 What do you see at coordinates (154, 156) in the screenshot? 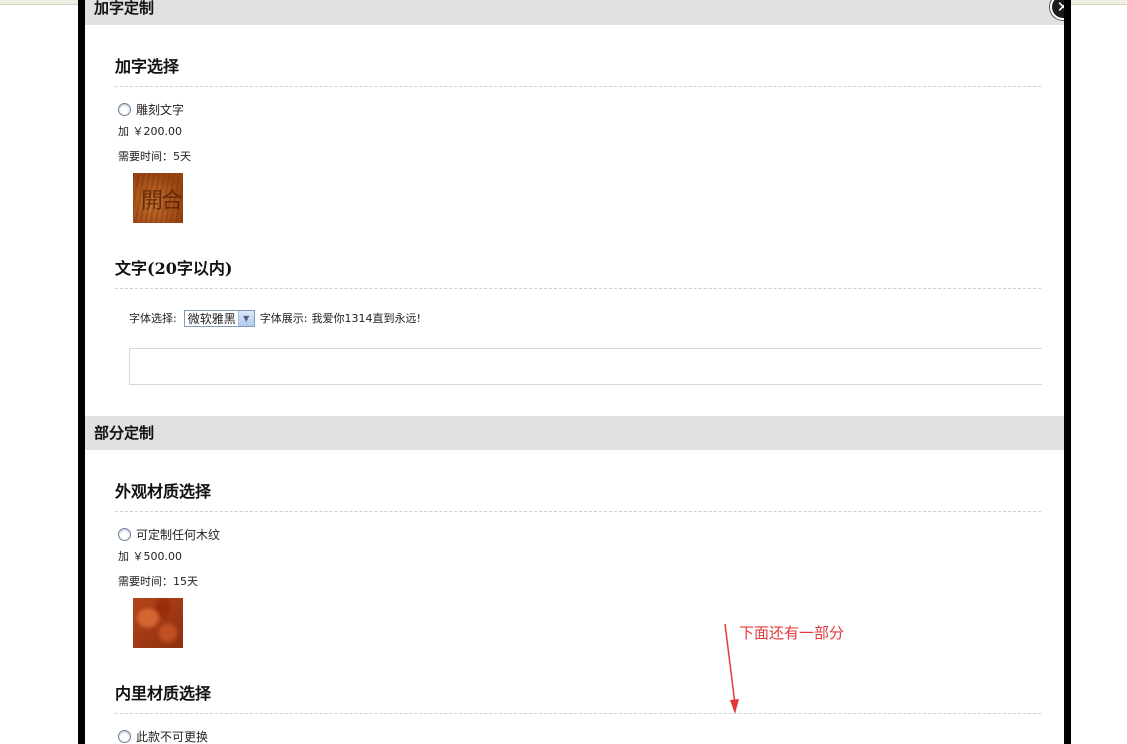
I see `engrave-time: 需要时间：5天` at bounding box center [154, 156].